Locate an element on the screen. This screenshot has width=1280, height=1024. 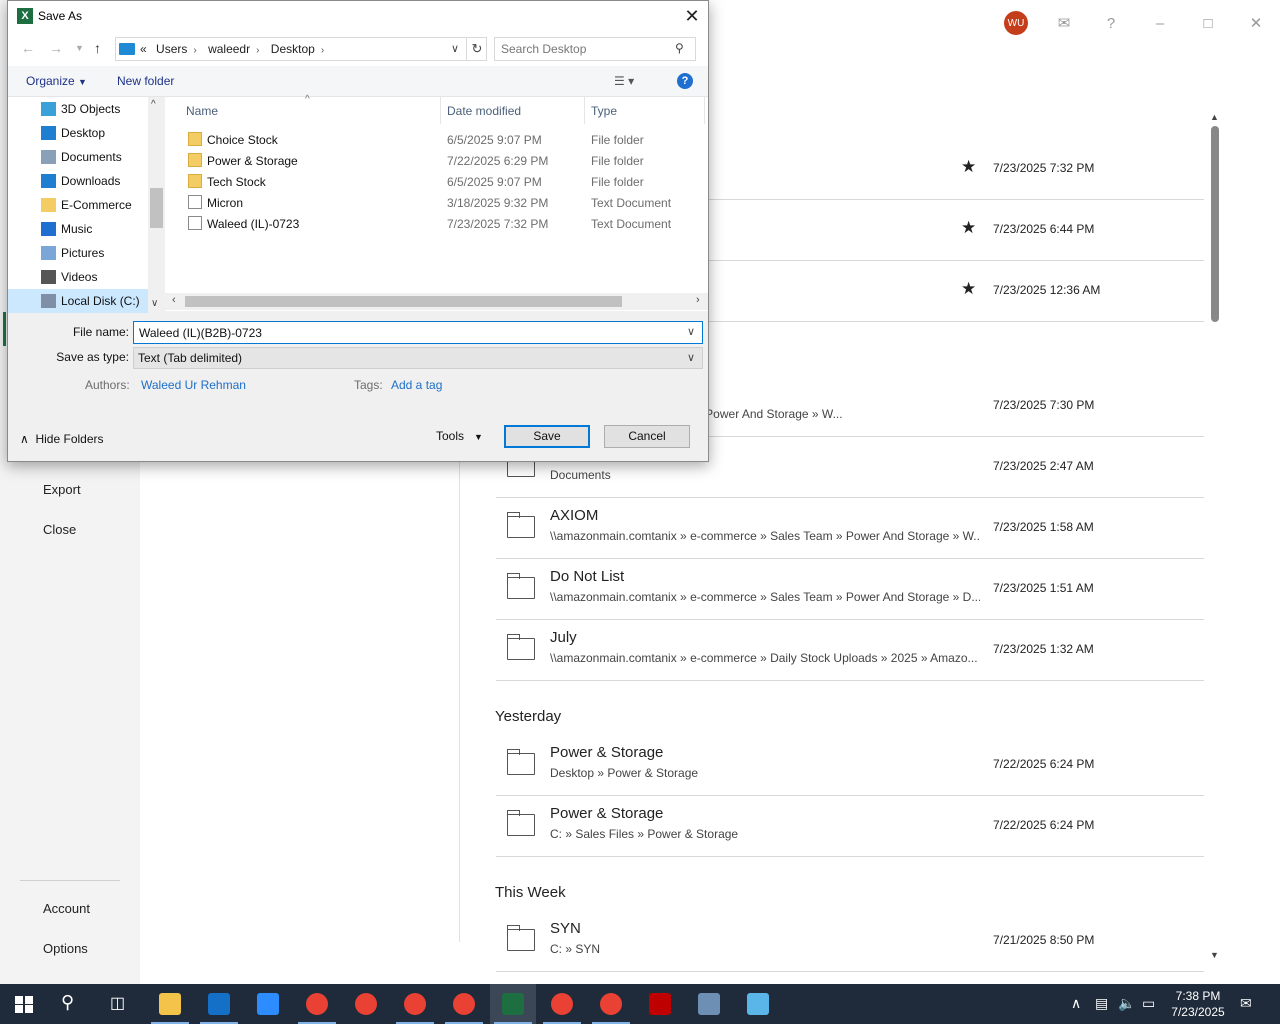
taskbar-app-excel is located at coordinates (513, 1004).